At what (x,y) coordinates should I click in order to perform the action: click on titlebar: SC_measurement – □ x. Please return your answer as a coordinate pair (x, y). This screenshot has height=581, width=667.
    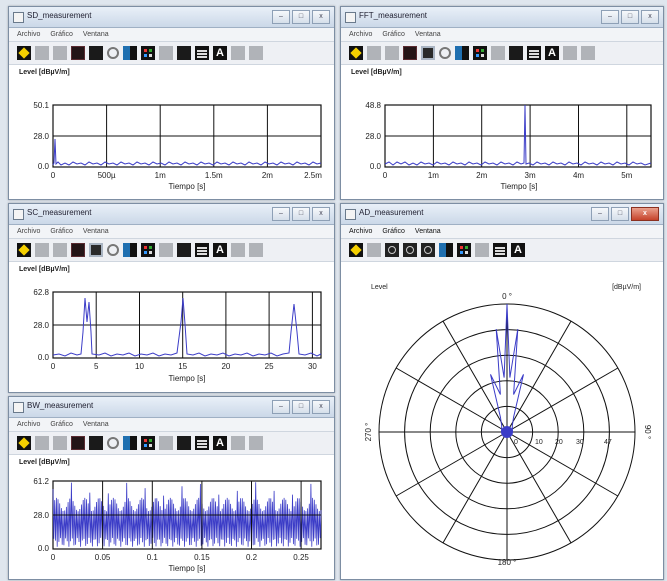
    Looking at the image, I should click on (171, 214).